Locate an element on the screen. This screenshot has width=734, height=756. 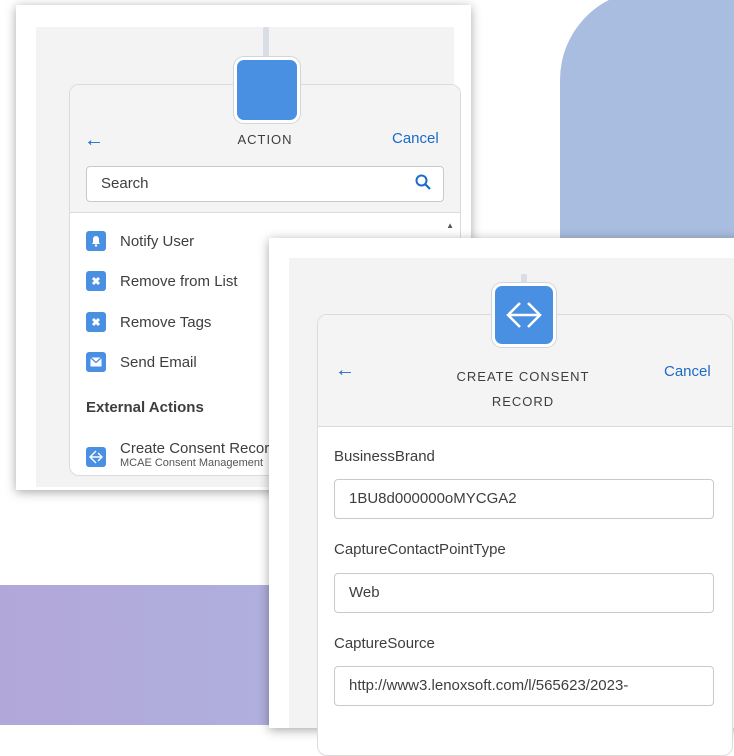
list-item-label: Notify User is located at coordinates (157, 241).